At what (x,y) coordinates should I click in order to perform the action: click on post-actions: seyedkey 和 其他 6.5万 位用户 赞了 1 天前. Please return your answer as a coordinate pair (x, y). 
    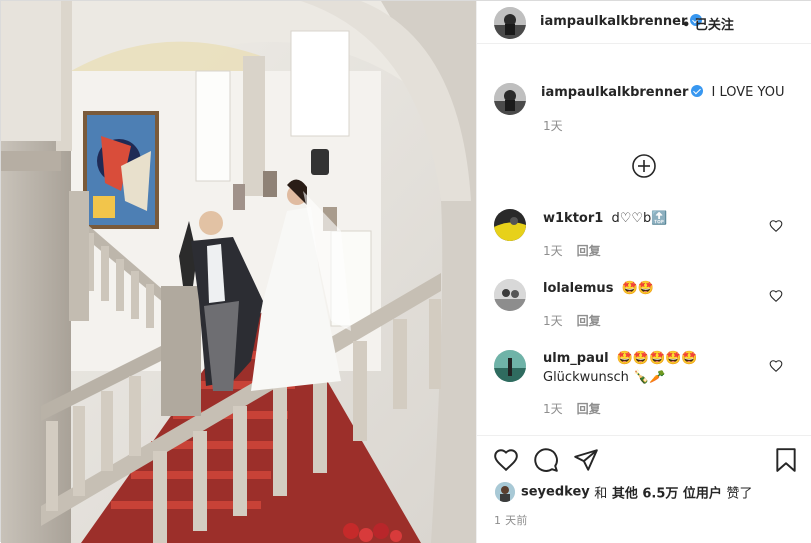
    Looking at the image, I should click on (644, 489).